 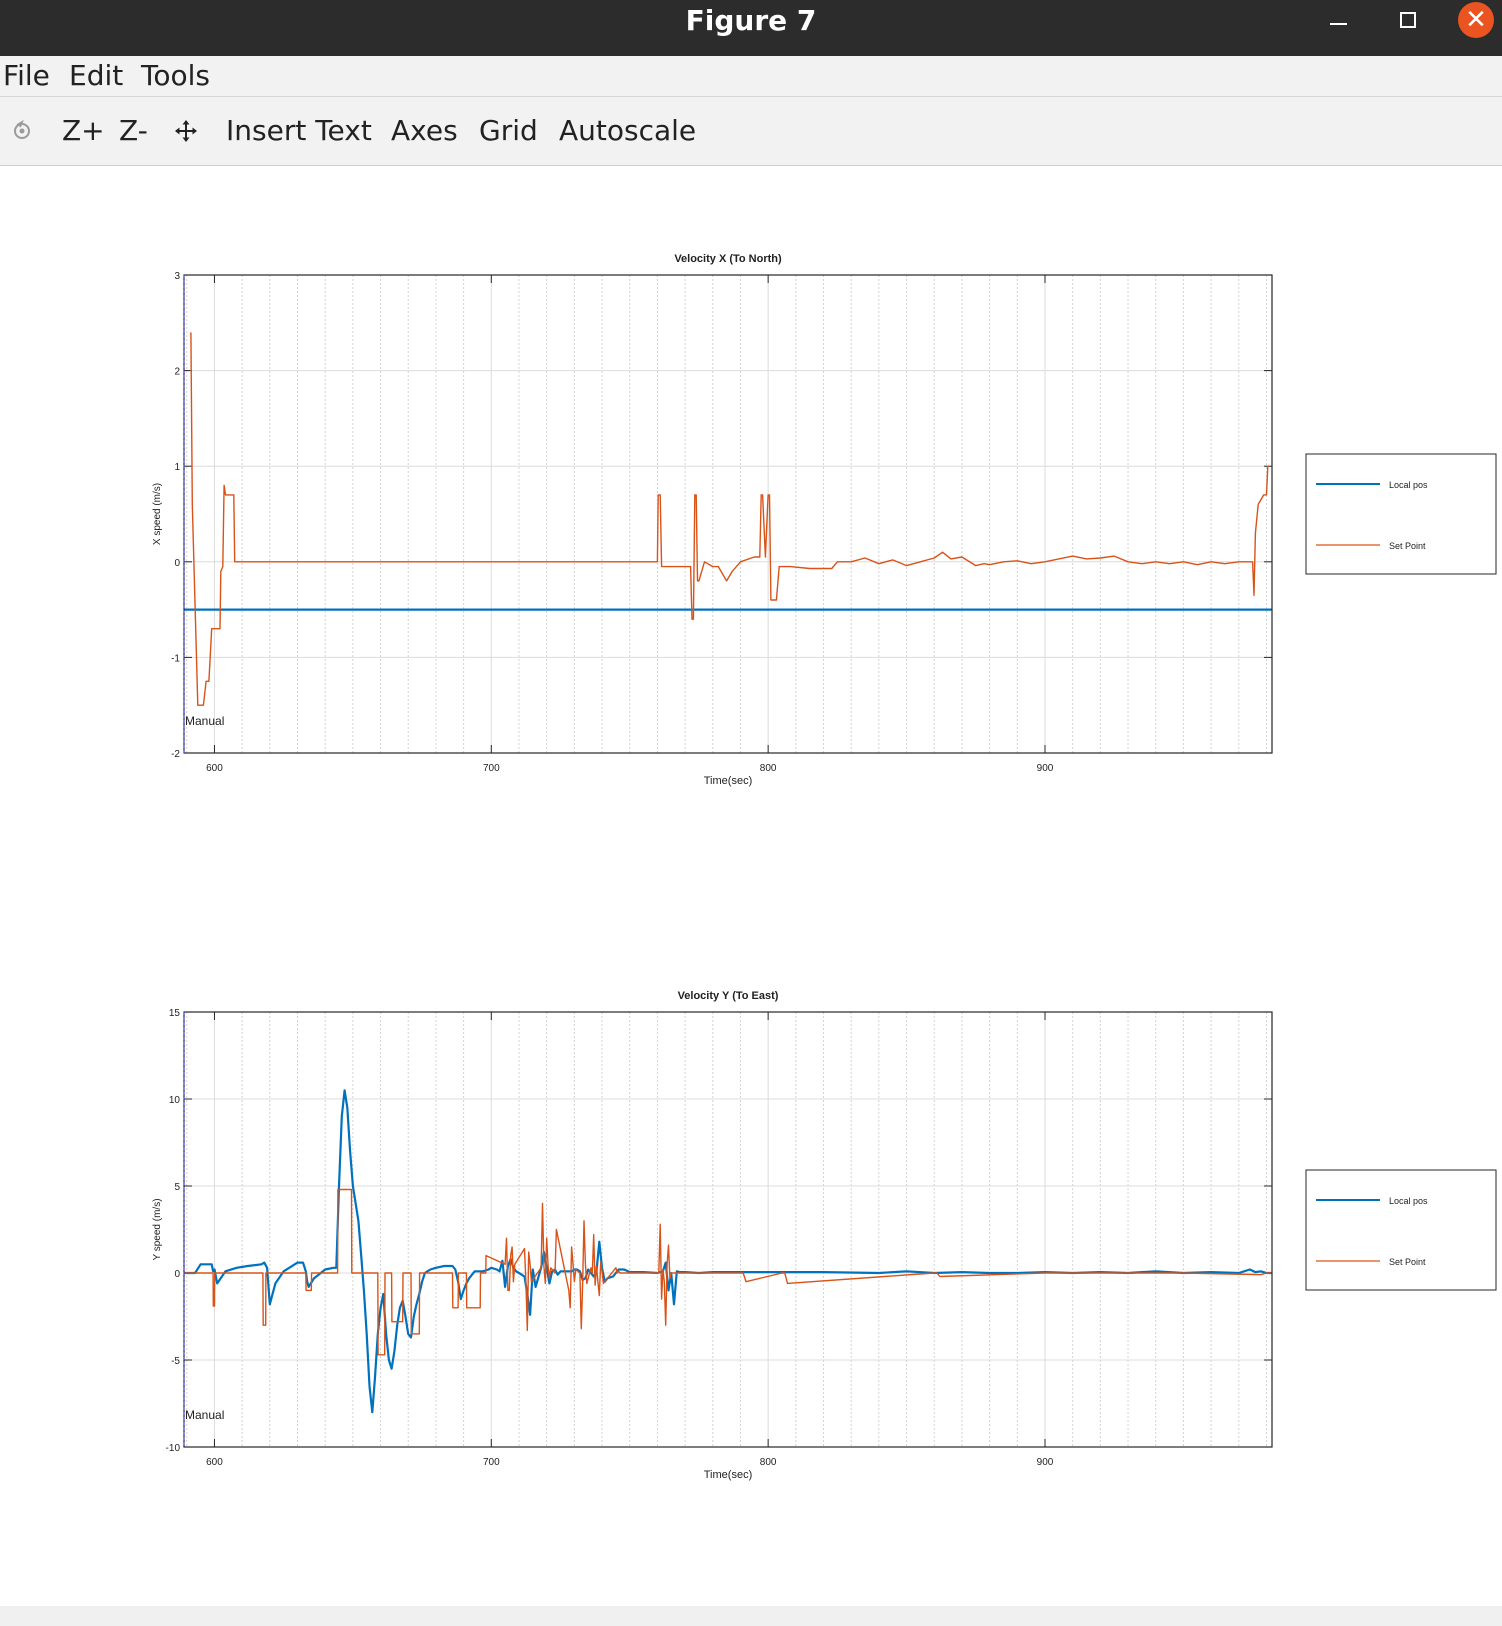 I want to click on y-tick-label: 10, so click(x=175, y=1100).